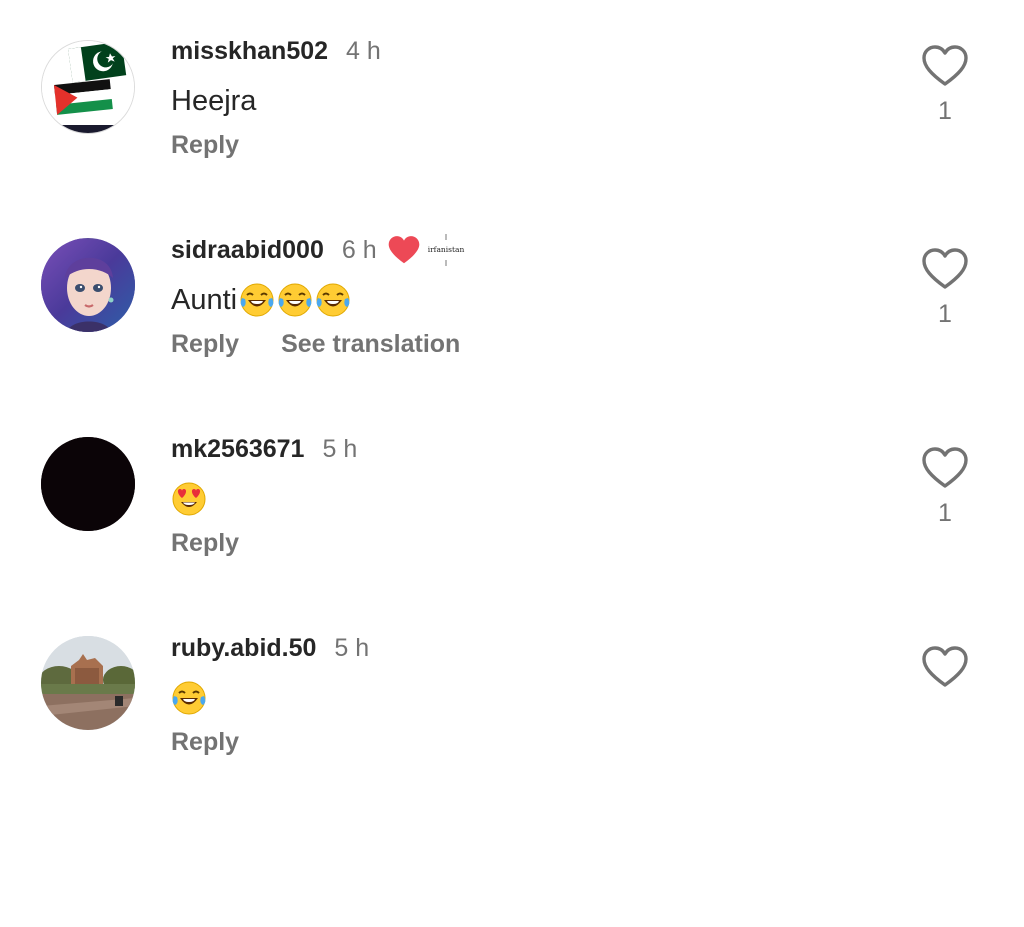 This screenshot has width=1024, height=927. What do you see at coordinates (403, 250) in the screenshot?
I see `creator-liked-heart-icon` at bounding box center [403, 250].